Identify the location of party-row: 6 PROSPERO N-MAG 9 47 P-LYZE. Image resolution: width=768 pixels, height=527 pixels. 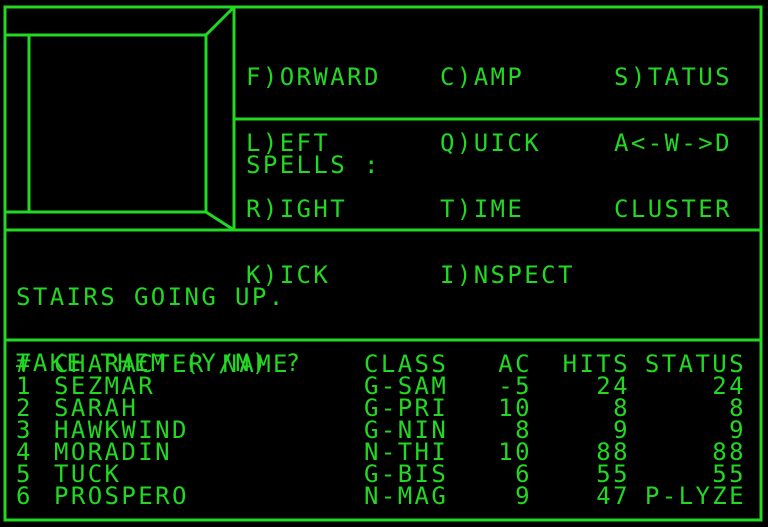
(386, 496).